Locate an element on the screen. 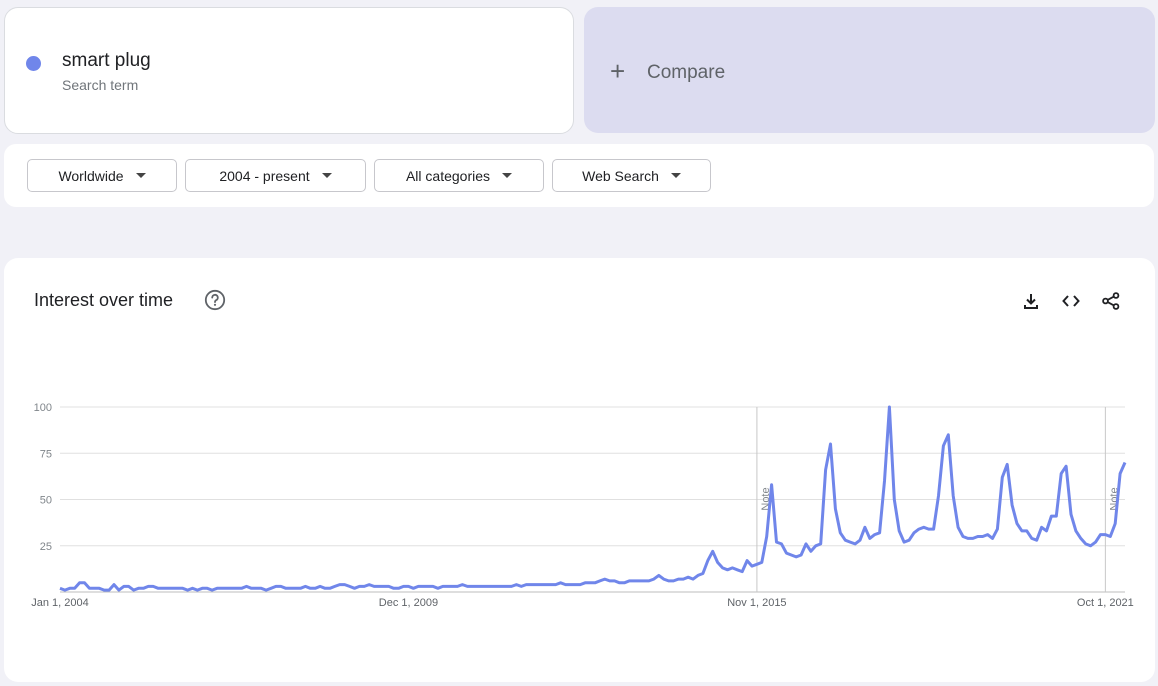 The height and width of the screenshot is (686, 1158). region-filter: Worldwide is located at coordinates (102, 175).